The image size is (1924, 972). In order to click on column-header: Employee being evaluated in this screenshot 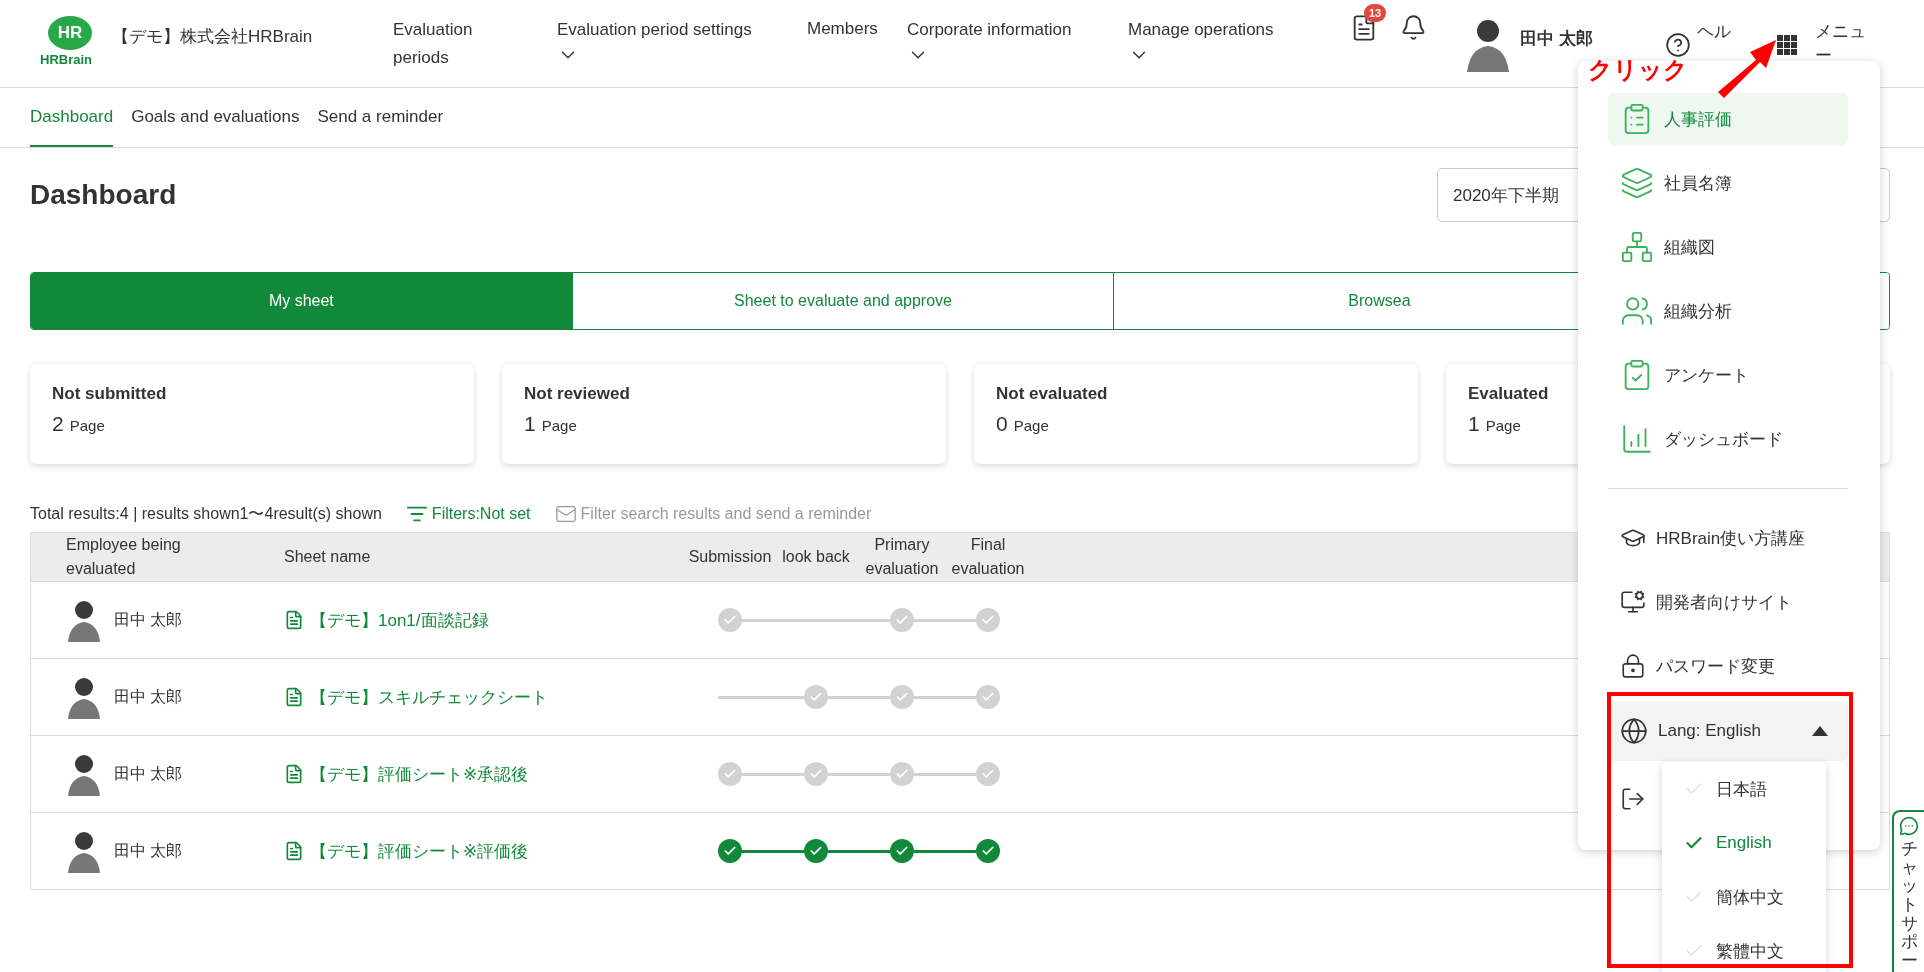, I will do `click(124, 557)`.